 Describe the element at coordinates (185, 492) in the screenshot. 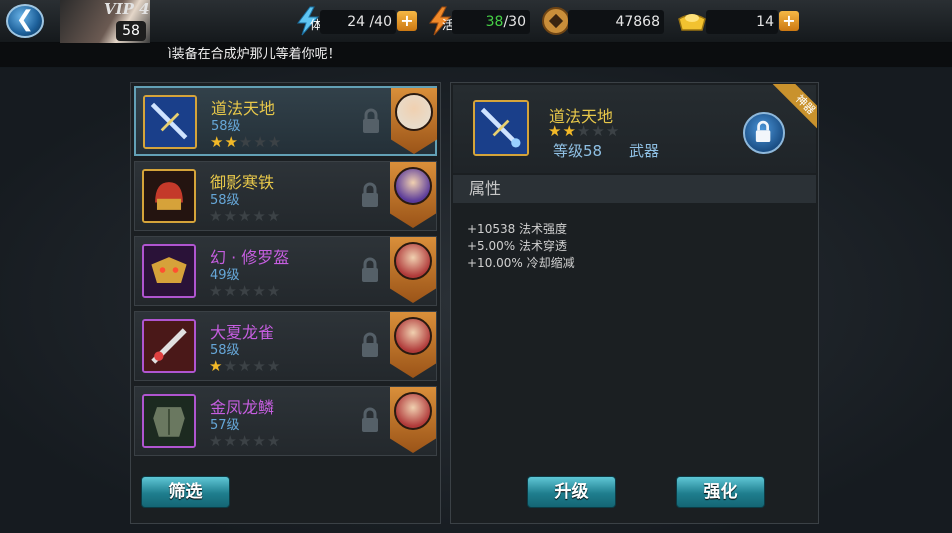

I see `filter-button: 筛选` at that location.